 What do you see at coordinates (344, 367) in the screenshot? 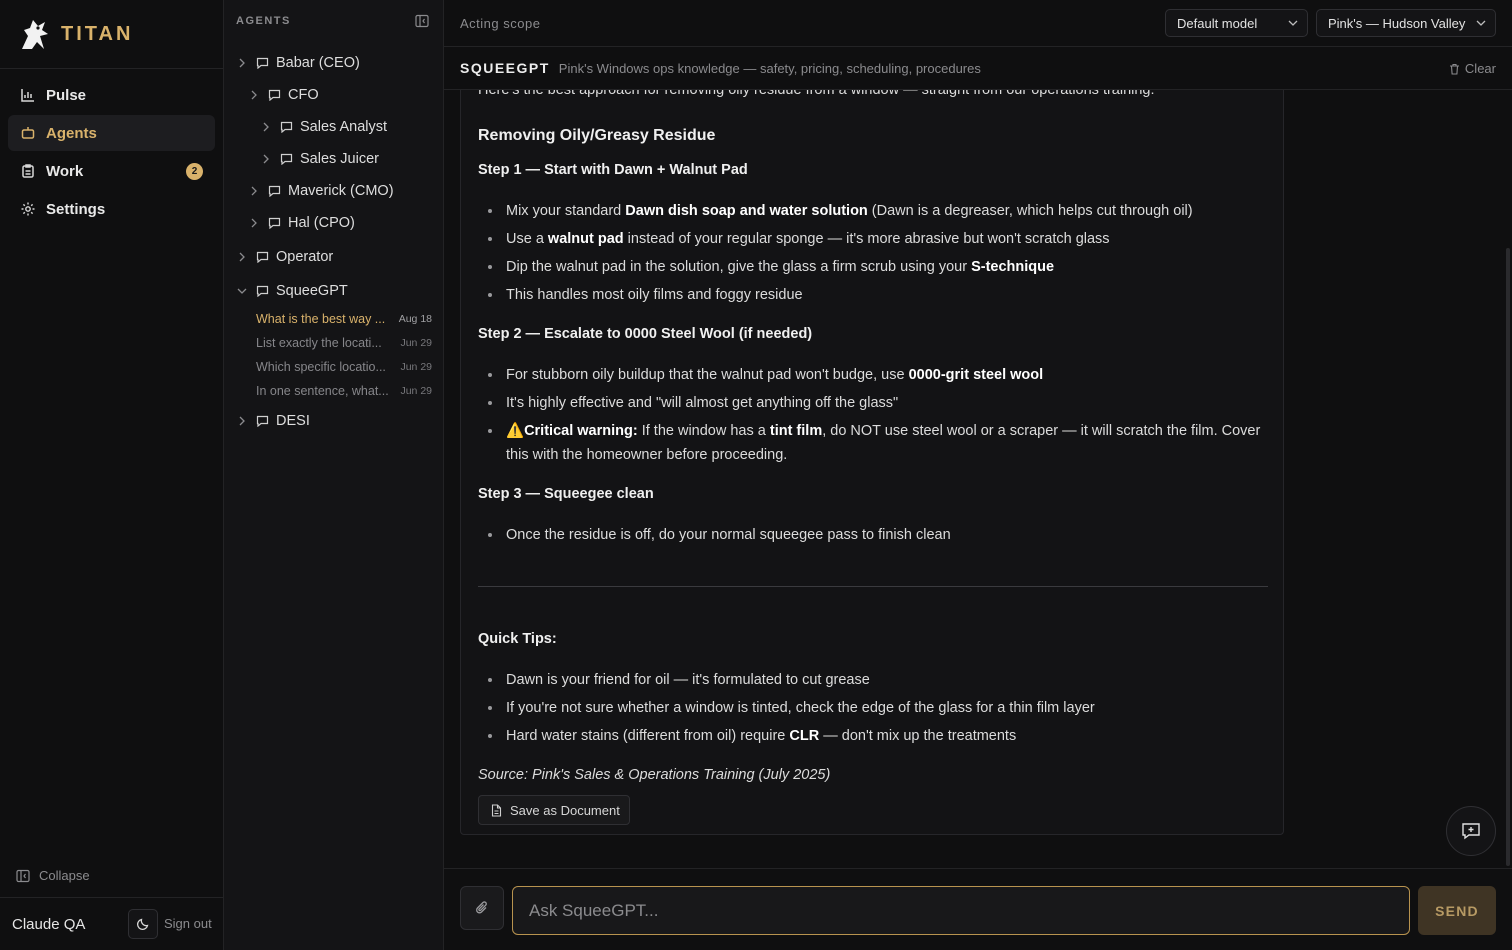
I see `conversation-item: Which specific locatio... Jun 29` at bounding box center [344, 367].